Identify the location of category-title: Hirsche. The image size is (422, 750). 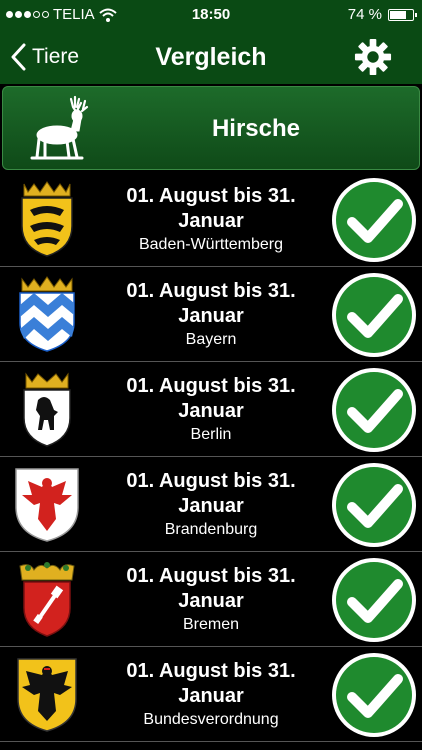
(256, 128).